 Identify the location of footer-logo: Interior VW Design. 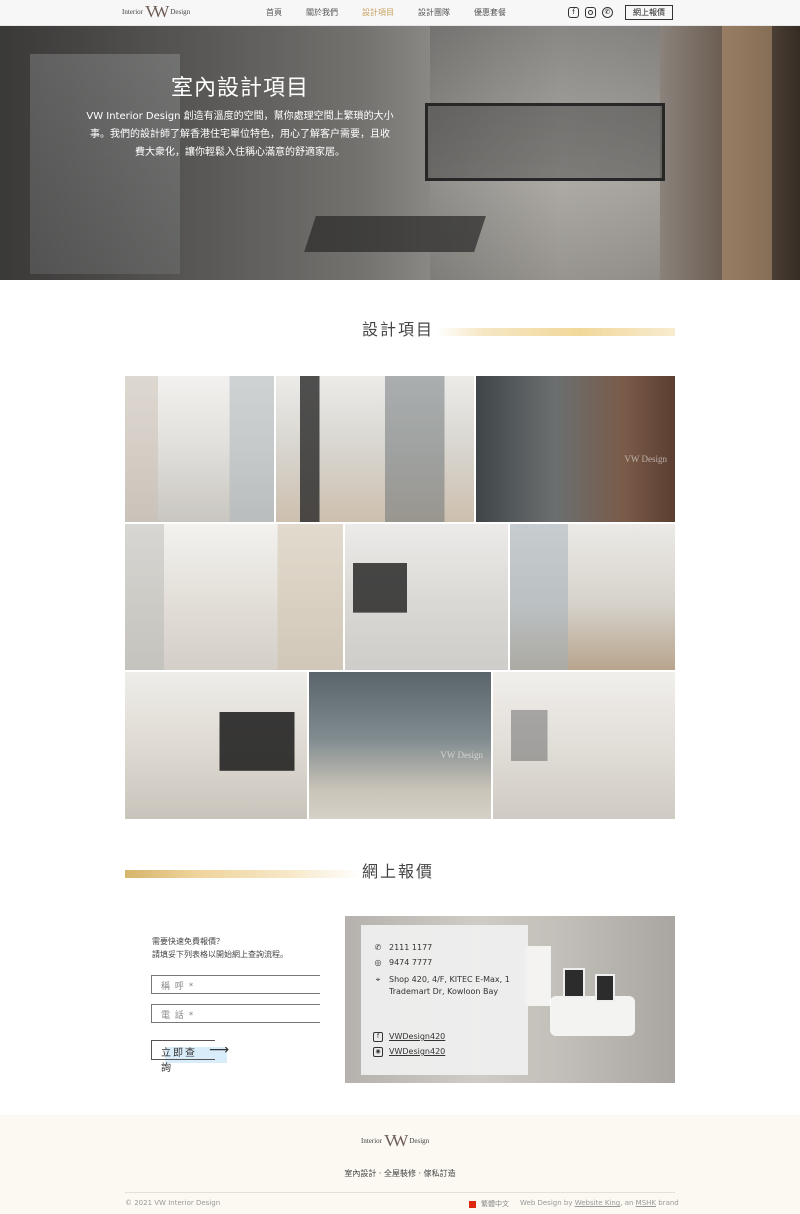
(395, 1140).